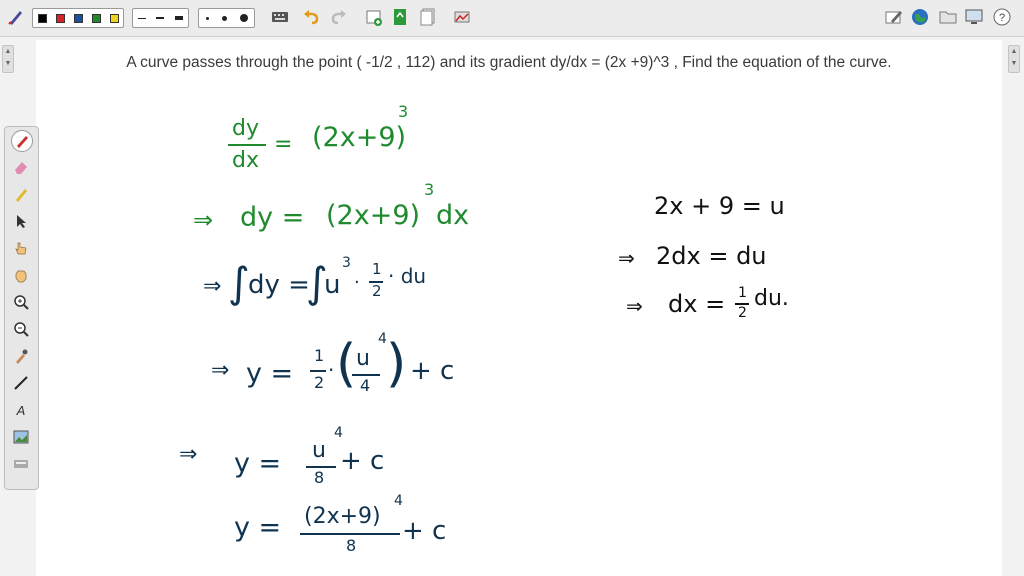 The height and width of the screenshot is (576, 1024). I want to click on help-icon: ?, so click(1002, 17).